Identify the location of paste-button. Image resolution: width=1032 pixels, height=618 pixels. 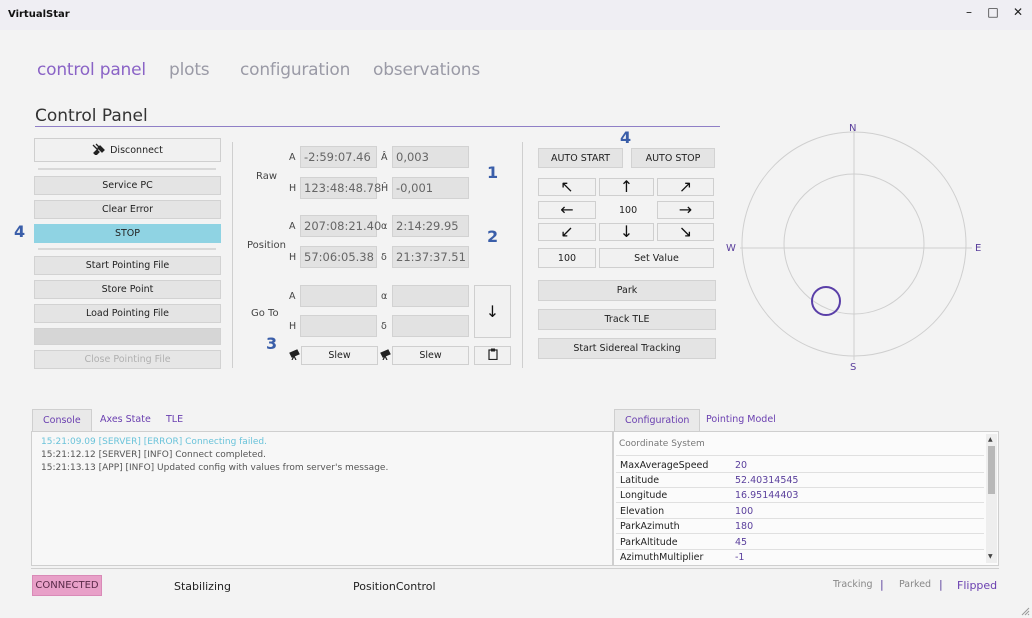
(492, 355).